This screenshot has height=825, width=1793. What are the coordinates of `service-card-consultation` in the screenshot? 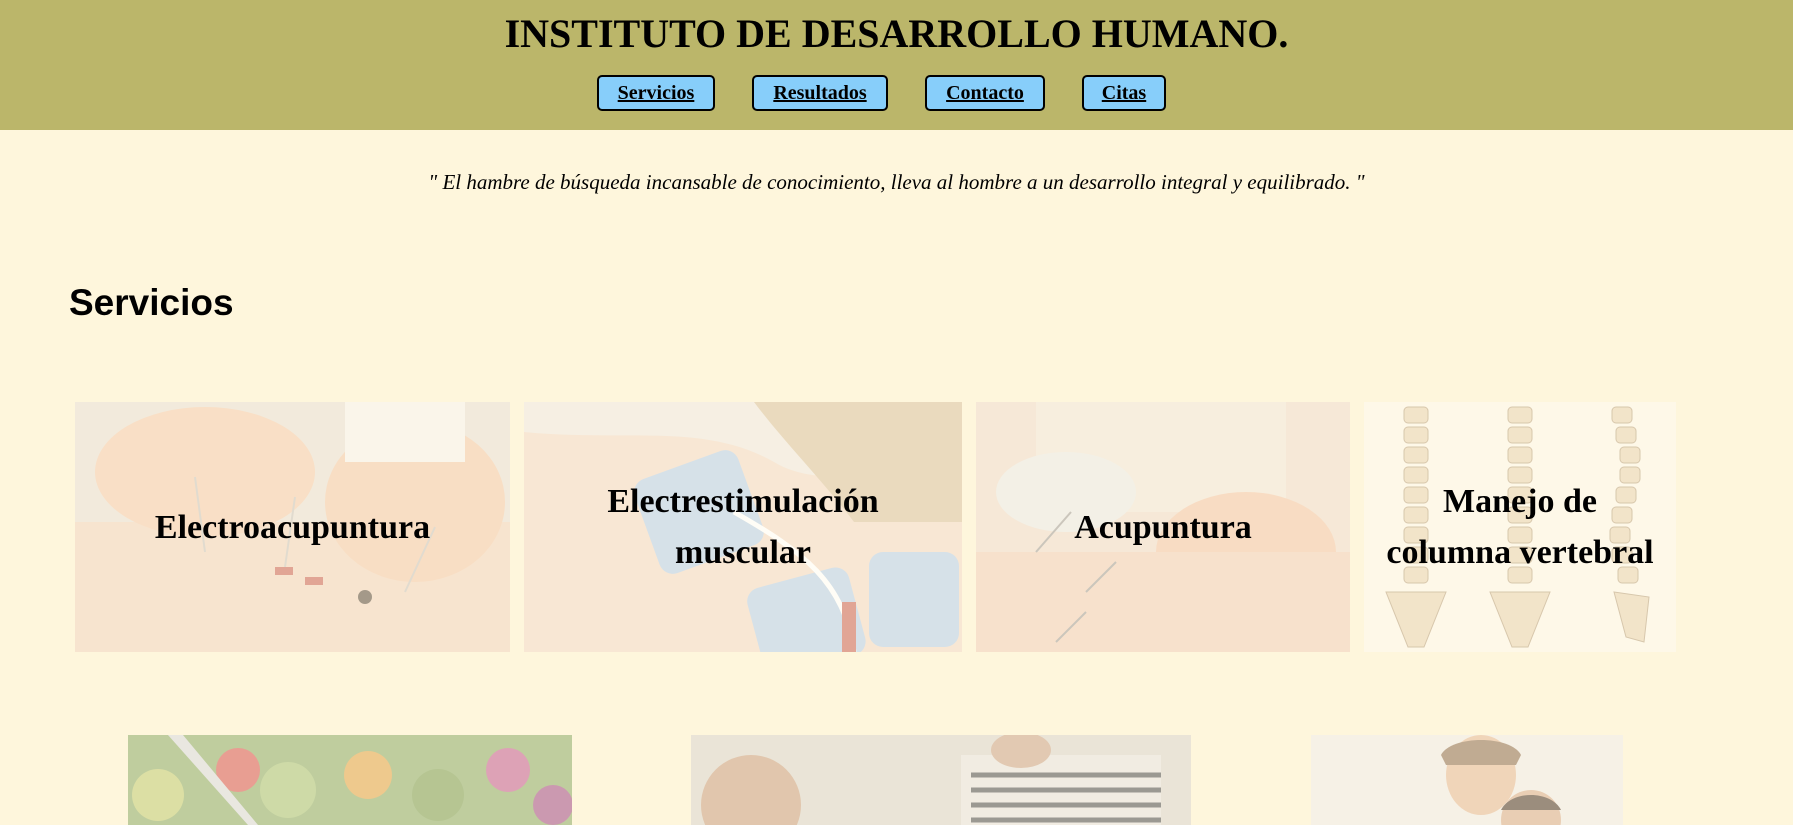 It's located at (1467, 780).